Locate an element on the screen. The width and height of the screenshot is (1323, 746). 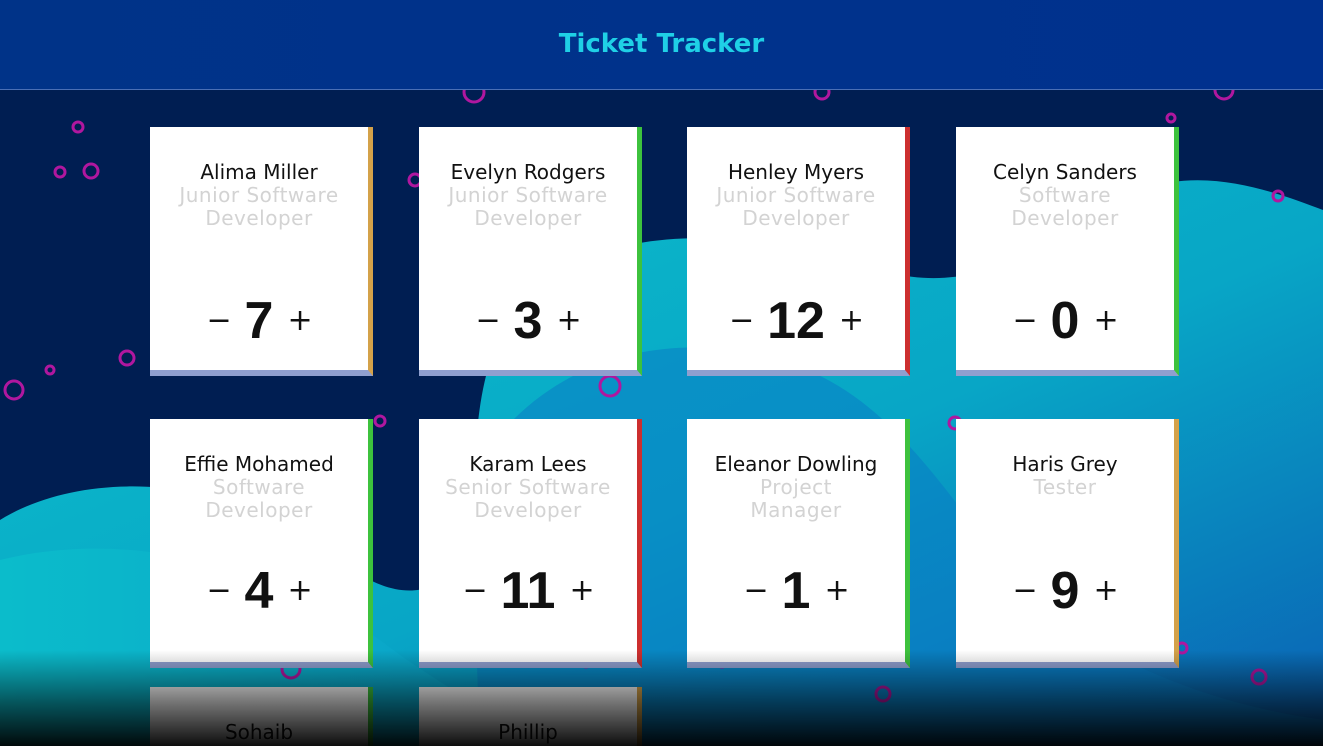
card-text: Evelyn Rodgers Junior Software Developer is located at coordinates (528, 195).